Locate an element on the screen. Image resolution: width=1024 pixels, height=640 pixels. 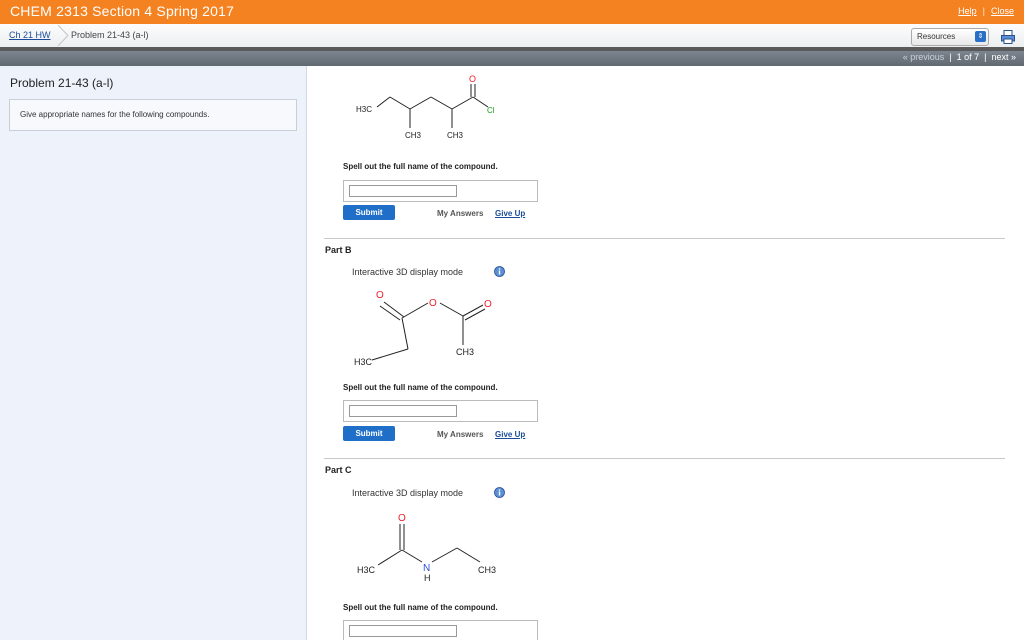
problem-title: Problem 21-43 (a-l) is located at coordinates (62, 83).